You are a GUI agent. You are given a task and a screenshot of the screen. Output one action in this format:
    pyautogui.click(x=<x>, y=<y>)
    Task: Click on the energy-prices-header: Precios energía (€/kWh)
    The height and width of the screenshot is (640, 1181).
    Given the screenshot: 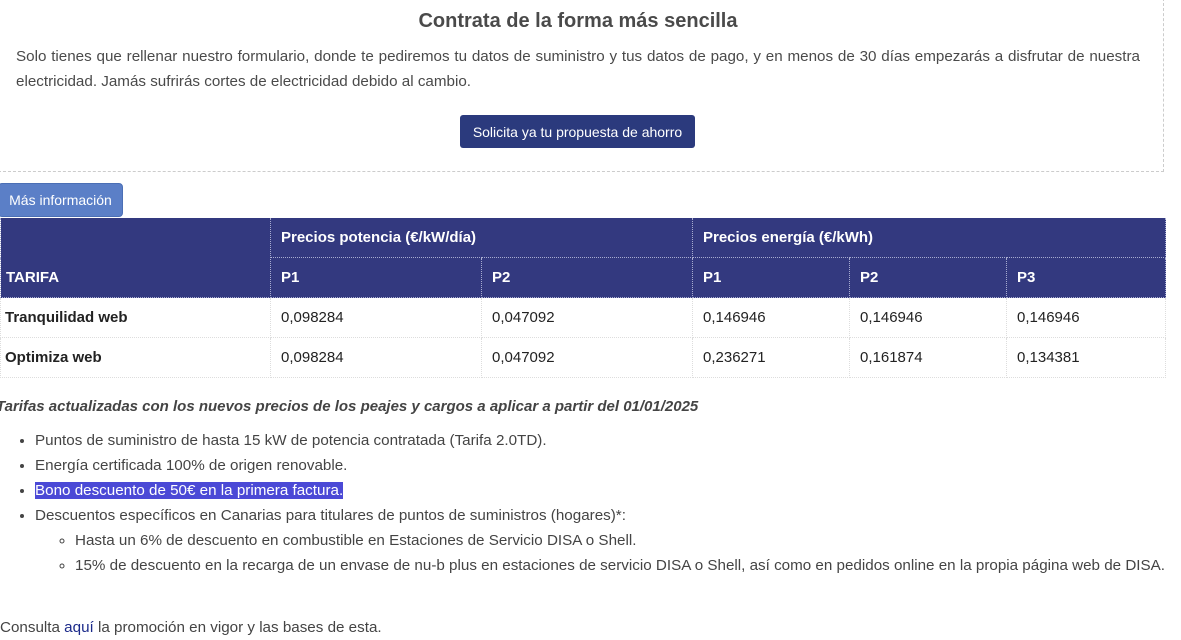 What is the action you would take?
    pyautogui.click(x=929, y=238)
    